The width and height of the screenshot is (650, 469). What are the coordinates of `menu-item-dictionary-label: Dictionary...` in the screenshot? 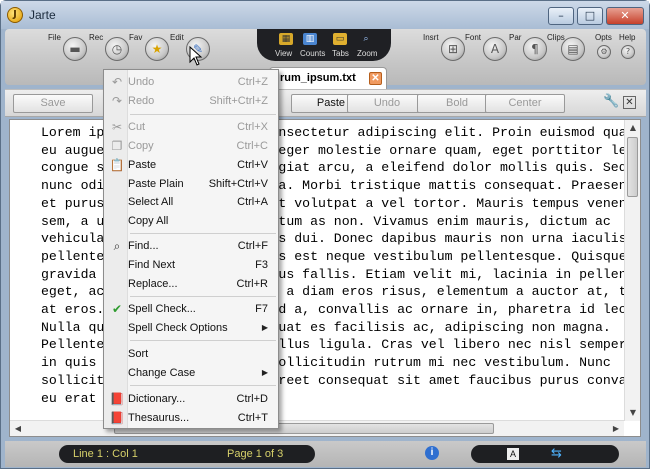 It's located at (157, 399).